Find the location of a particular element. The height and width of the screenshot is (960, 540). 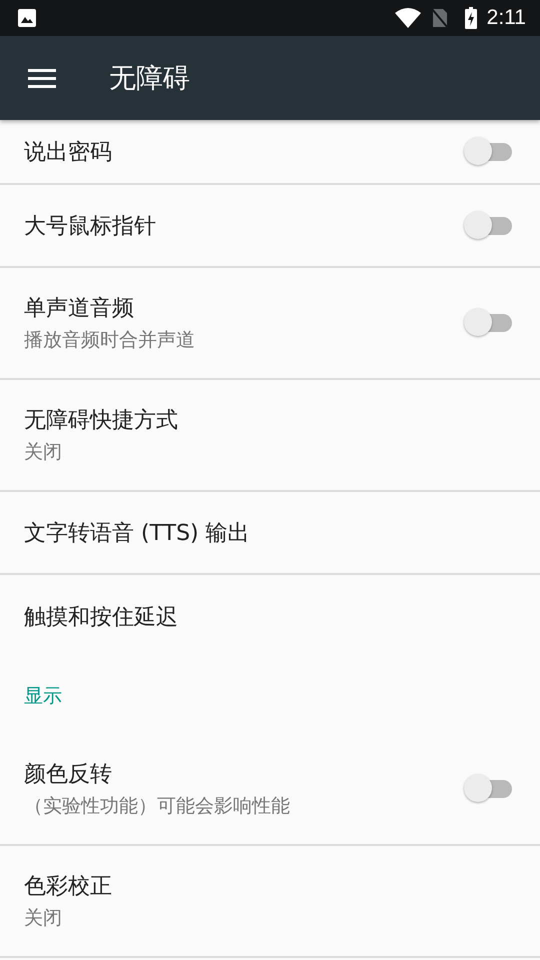

screen-title: 无障碍 is located at coordinates (149, 79).